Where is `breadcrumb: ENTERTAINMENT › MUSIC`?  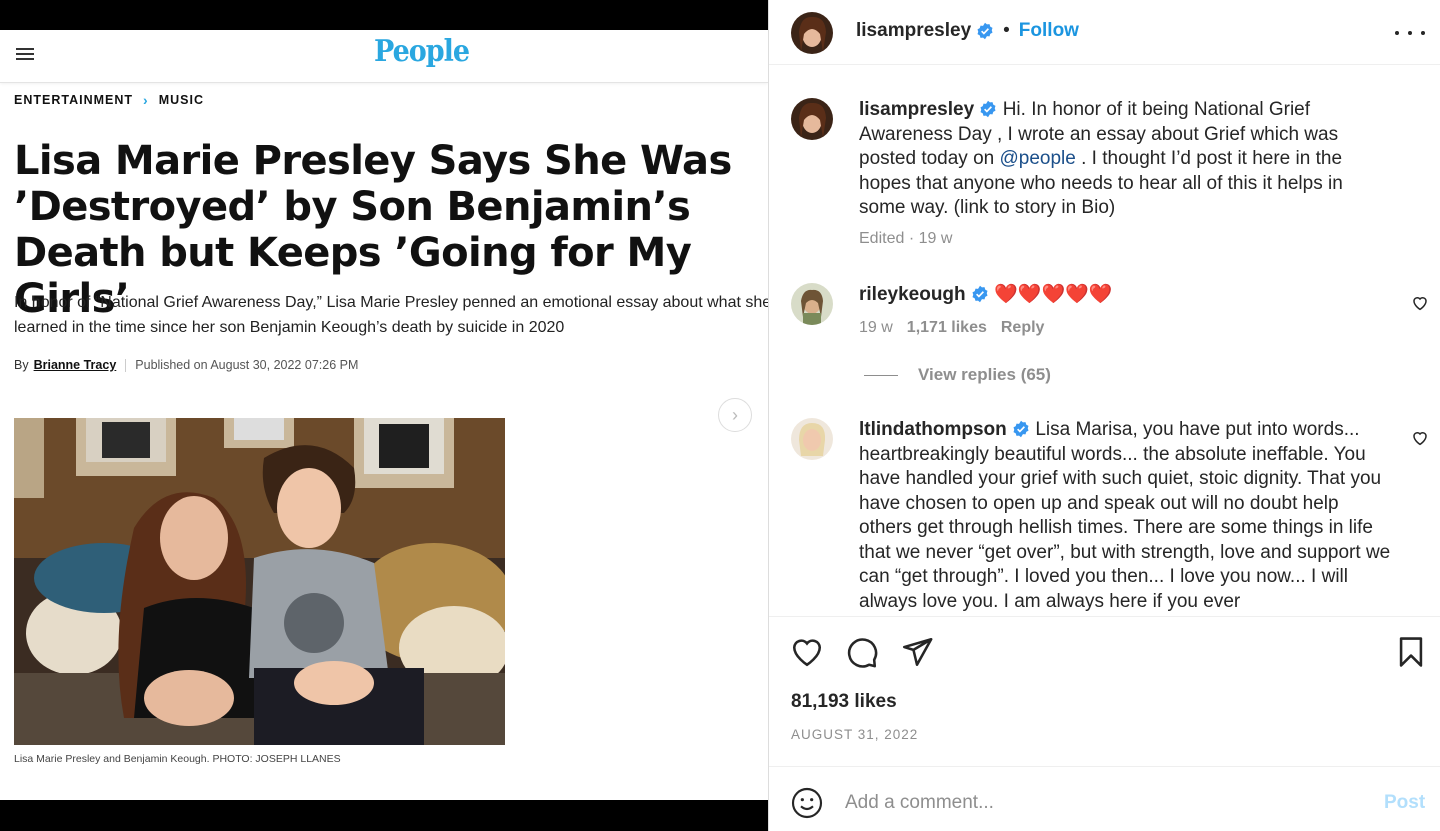
breadcrumb: ENTERTAINMENT › MUSIC is located at coordinates (109, 100).